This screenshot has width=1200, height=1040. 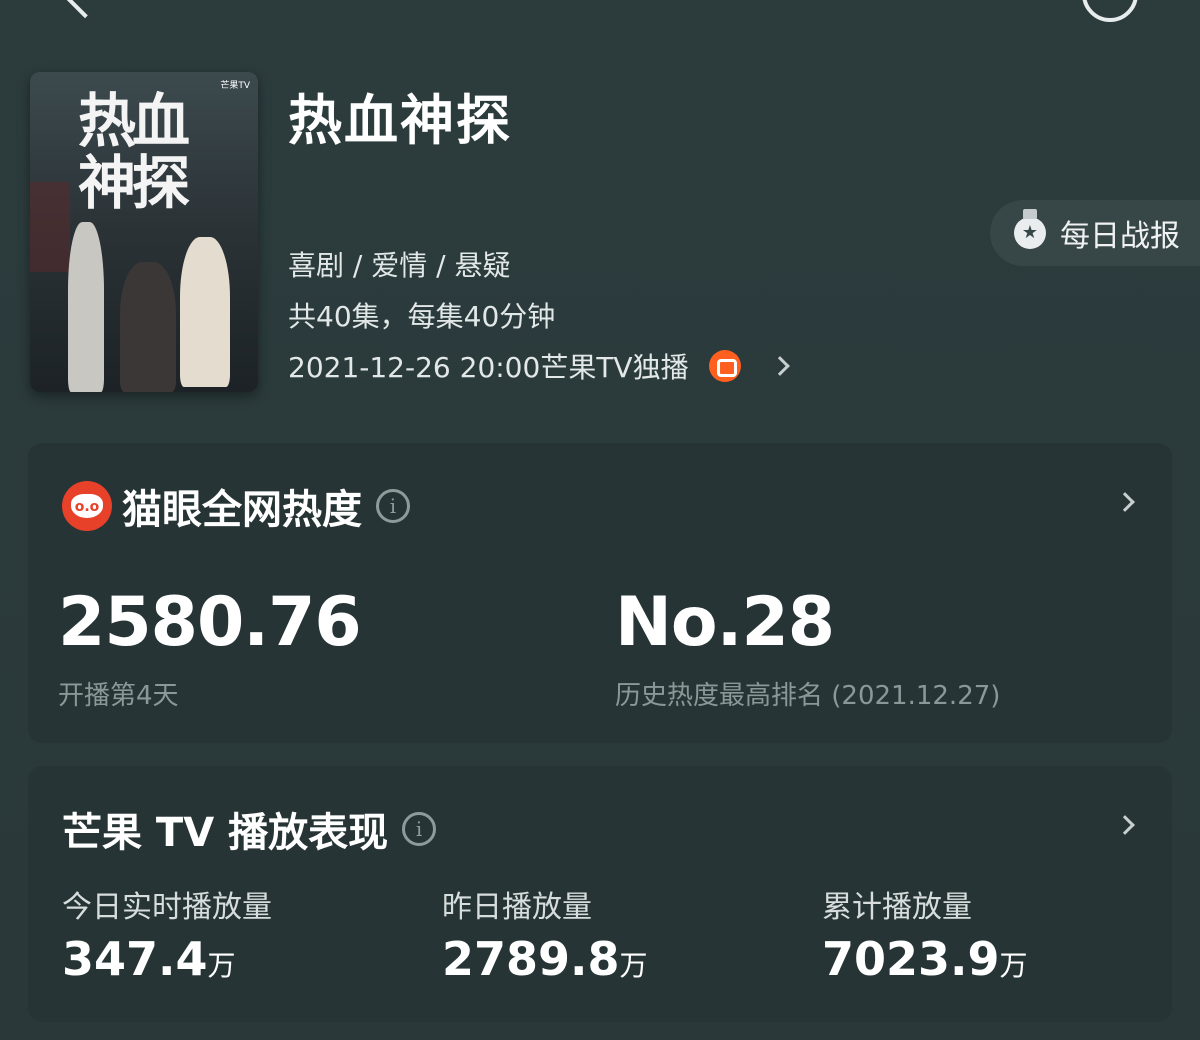 What do you see at coordinates (167, 907) in the screenshot?
I see `stat-label-today: 今日实时播放量` at bounding box center [167, 907].